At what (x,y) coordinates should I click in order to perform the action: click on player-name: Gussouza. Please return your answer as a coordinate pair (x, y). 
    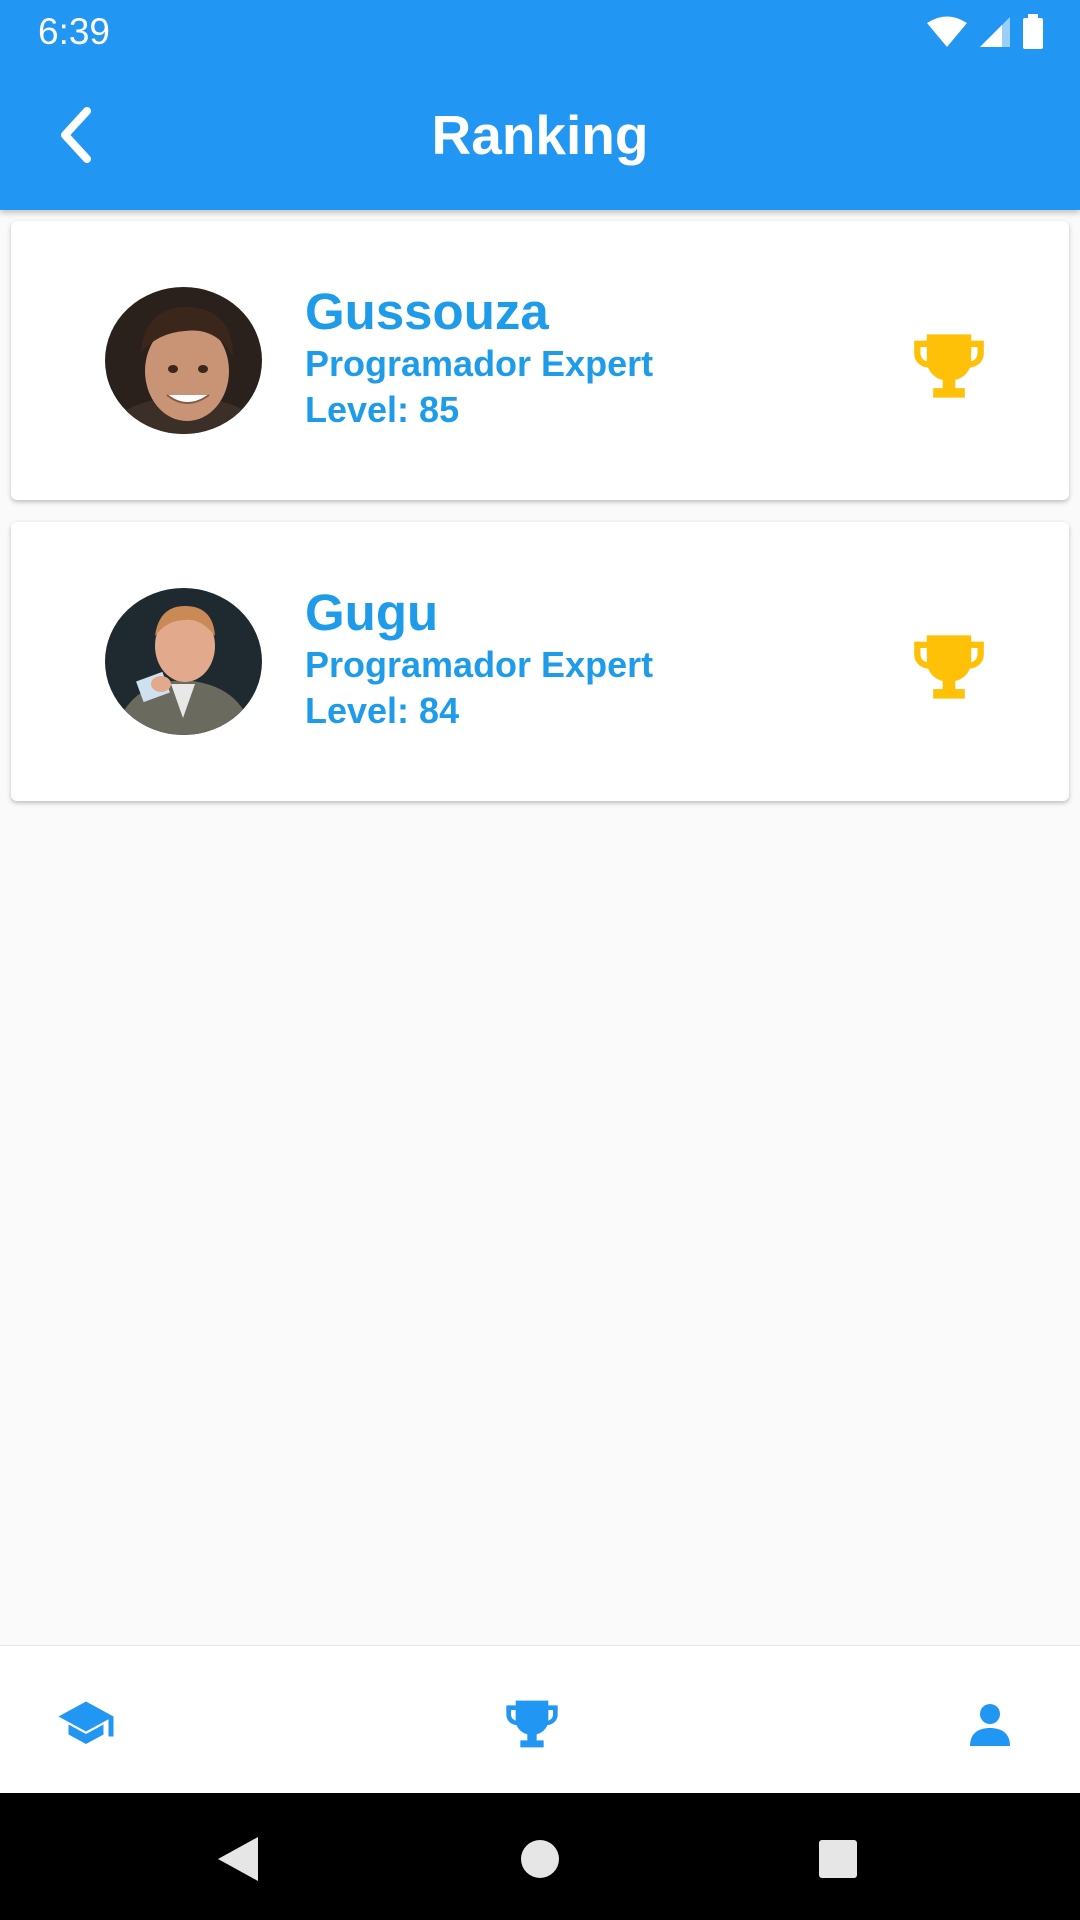
    Looking at the image, I should click on (427, 311).